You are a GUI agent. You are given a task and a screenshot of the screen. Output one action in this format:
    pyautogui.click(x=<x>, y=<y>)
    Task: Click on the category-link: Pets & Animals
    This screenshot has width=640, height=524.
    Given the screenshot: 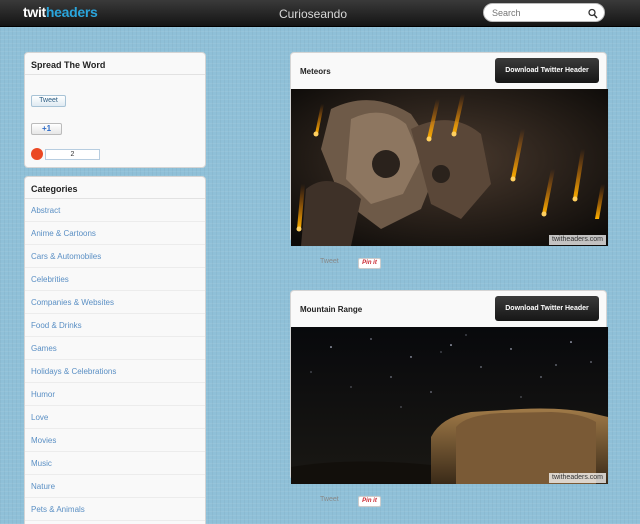 What is the action you would take?
    pyautogui.click(x=115, y=509)
    